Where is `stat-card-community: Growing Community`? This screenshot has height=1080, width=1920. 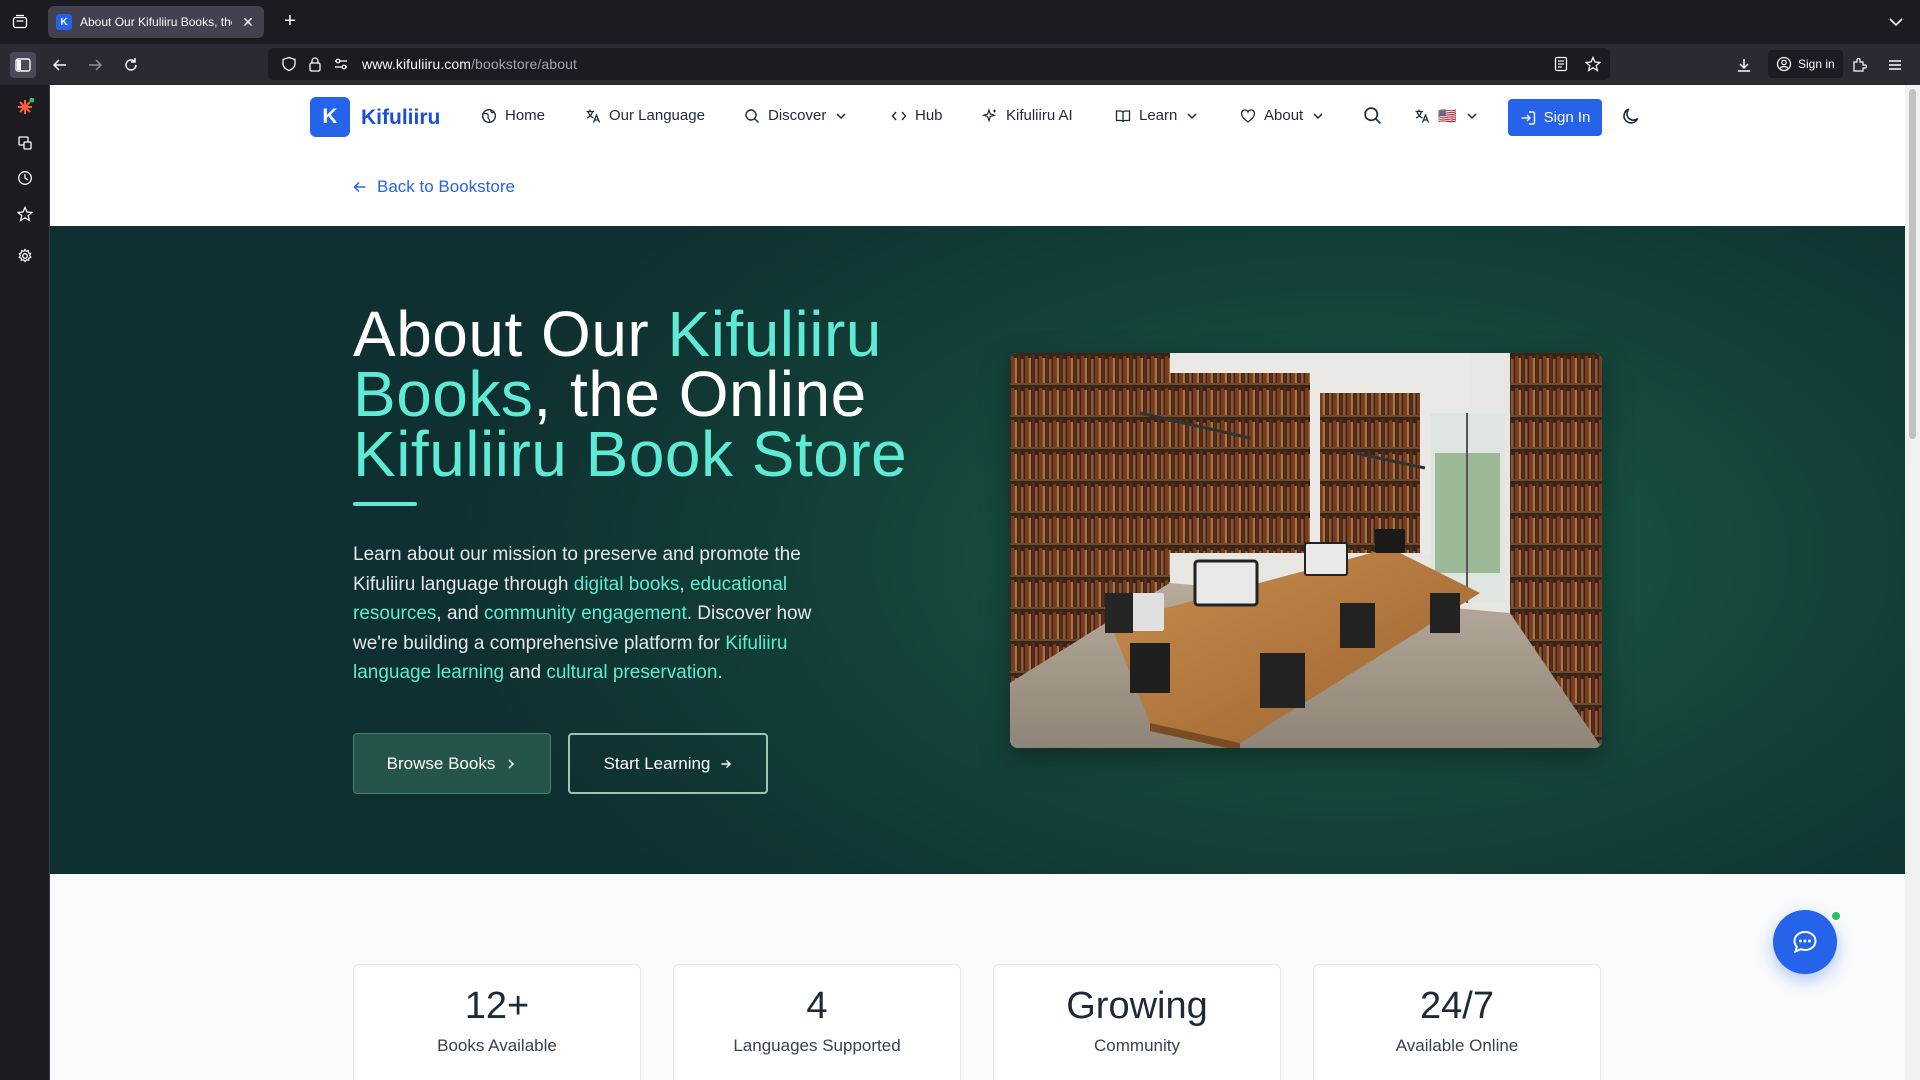 stat-card-community: Growing Community is located at coordinates (1137, 1022).